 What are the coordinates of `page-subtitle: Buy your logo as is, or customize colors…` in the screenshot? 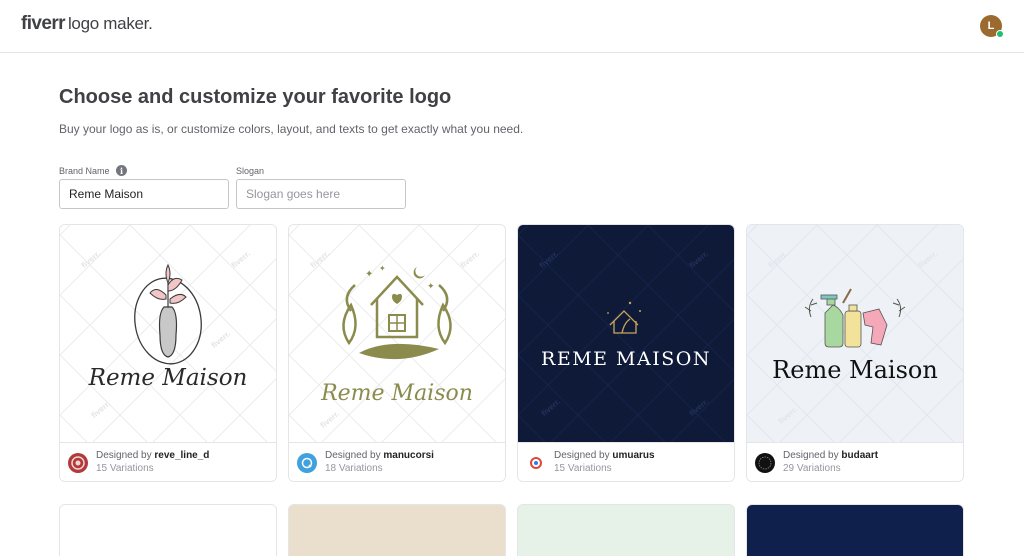 It's located at (291, 129).